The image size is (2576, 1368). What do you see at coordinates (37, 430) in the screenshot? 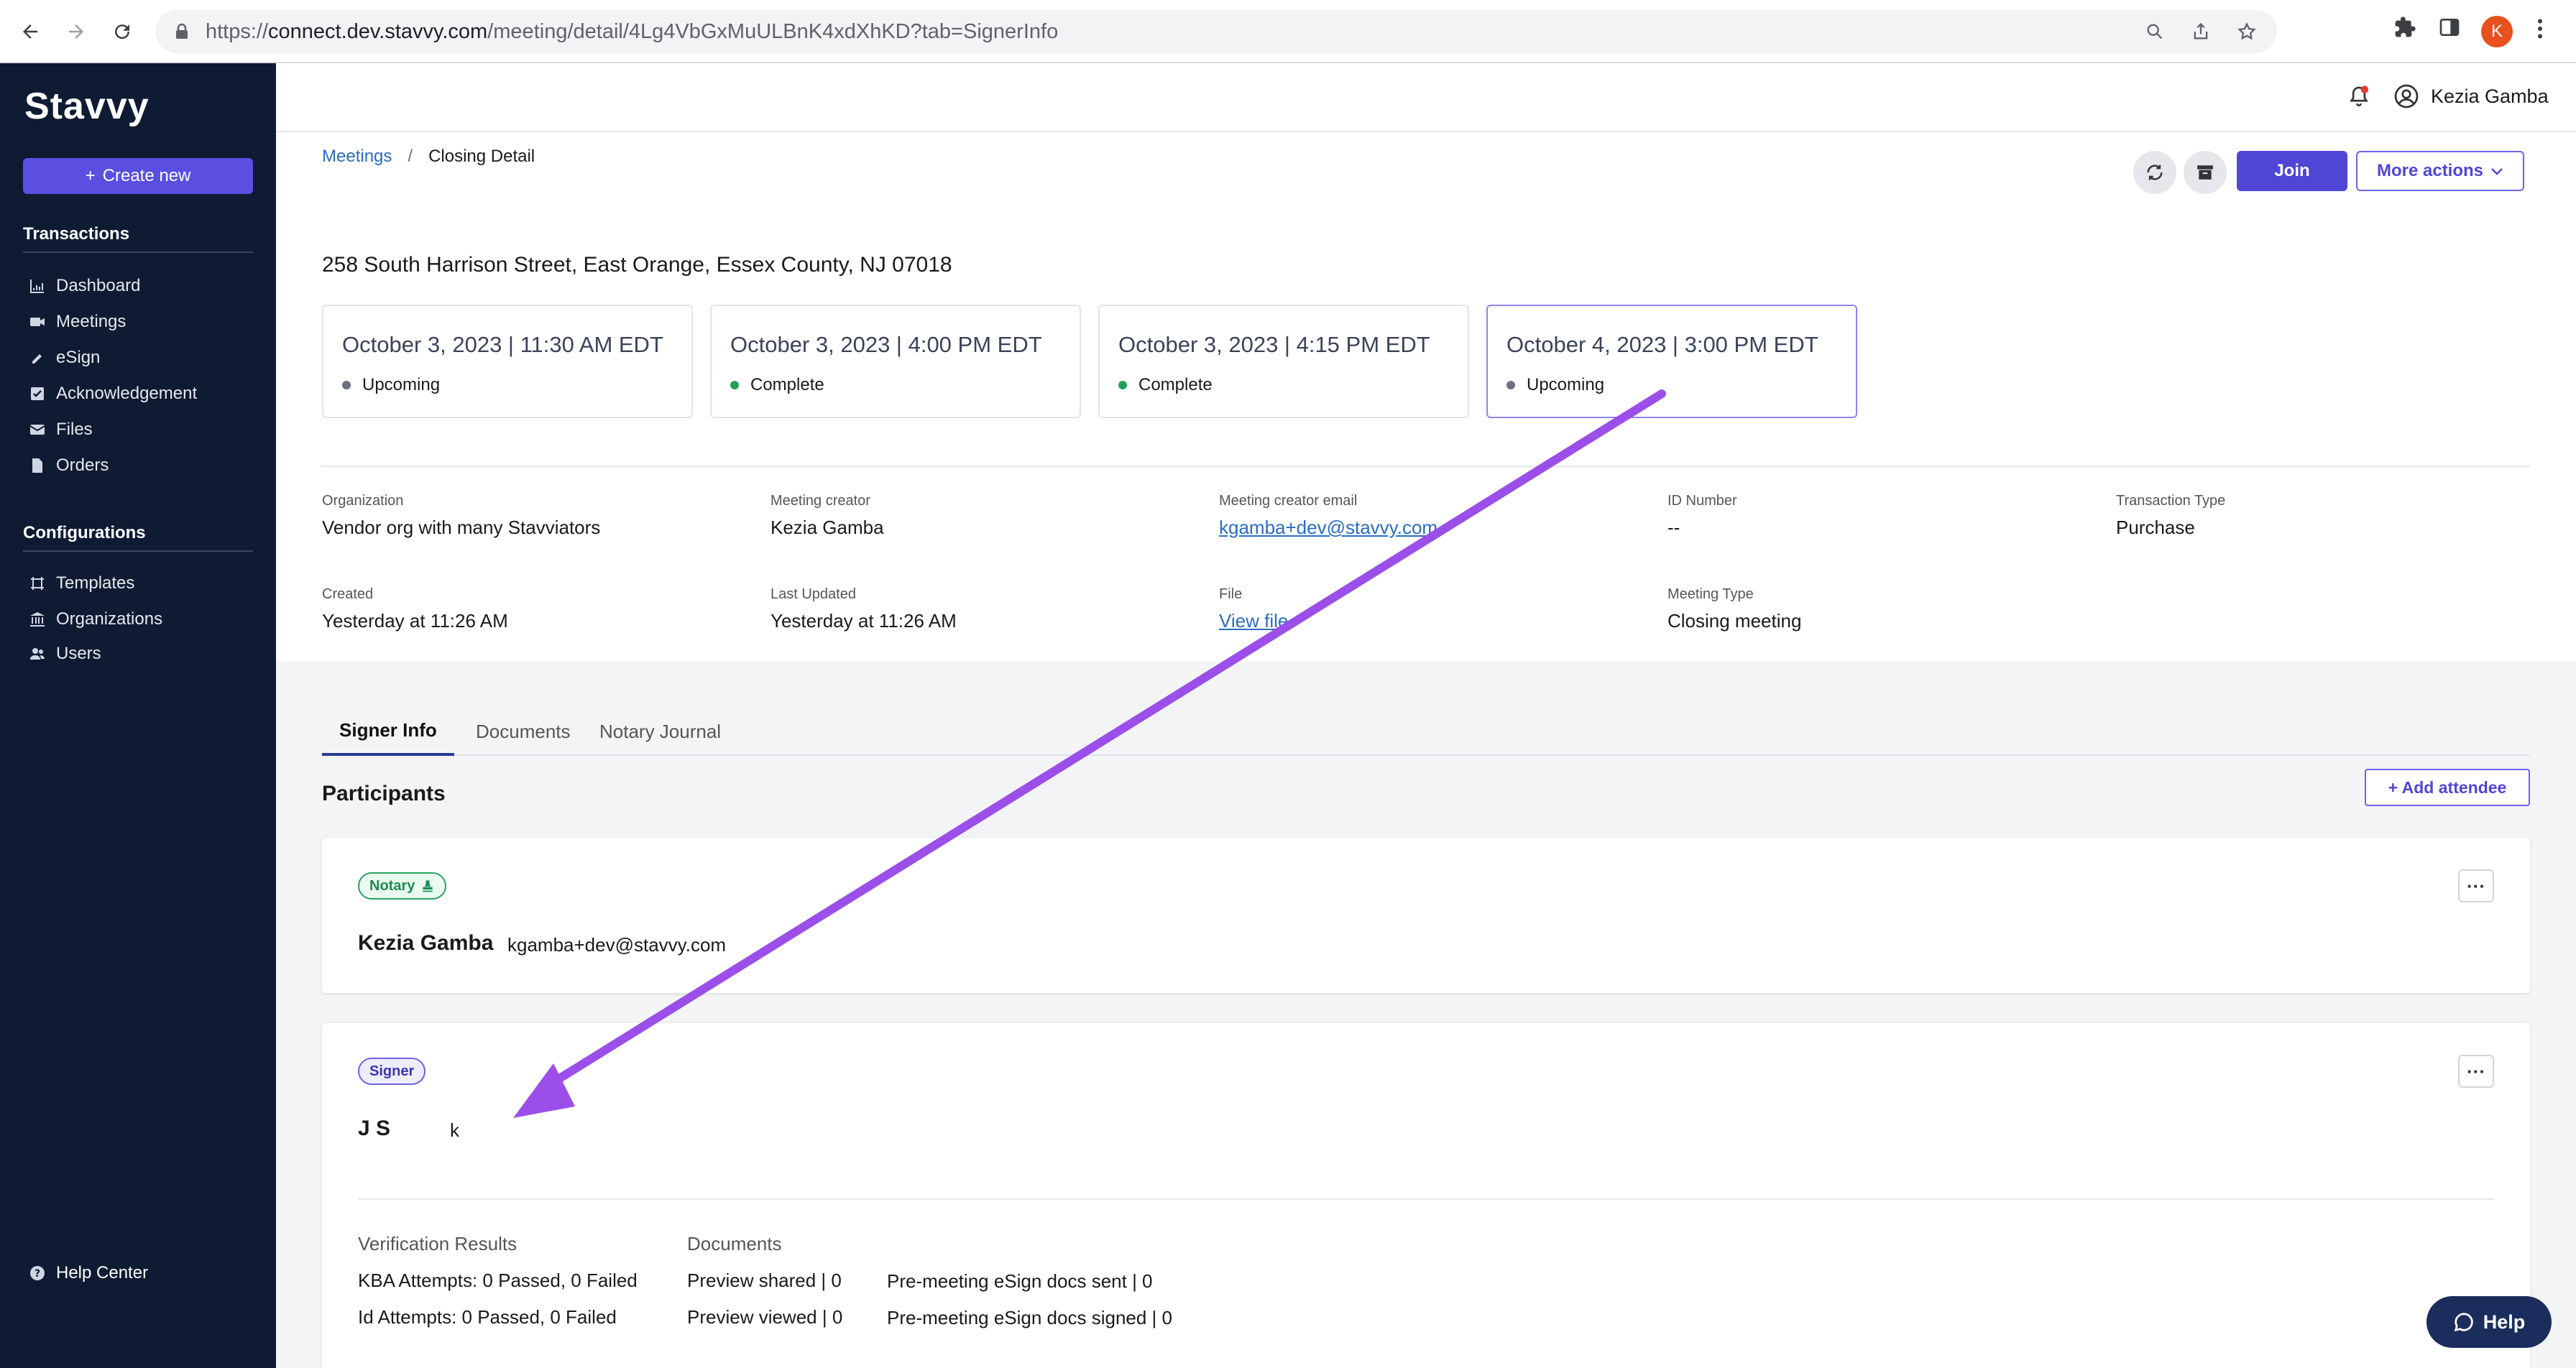
I see `envelope-icon` at bounding box center [37, 430].